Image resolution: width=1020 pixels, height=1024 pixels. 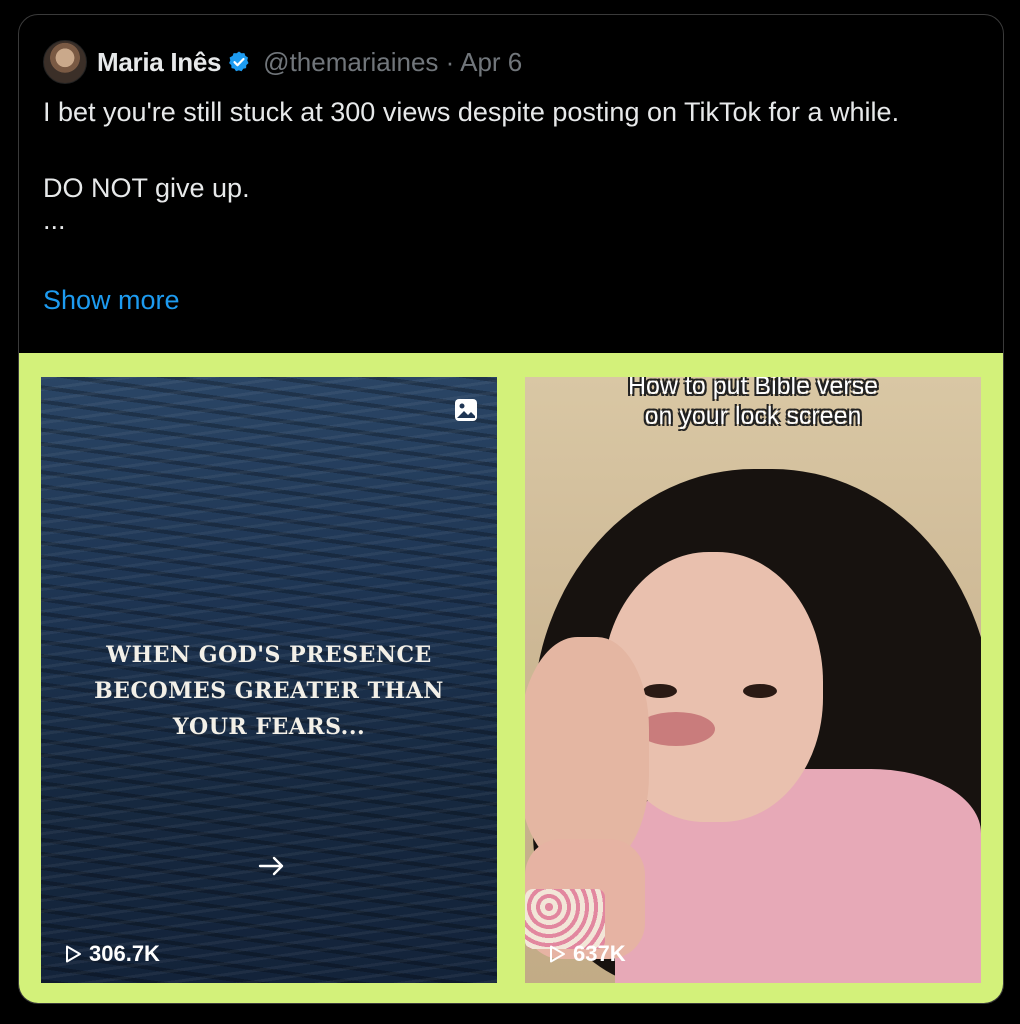 I want to click on tweet-text-line: DO NOT give up., so click(x=146, y=188).